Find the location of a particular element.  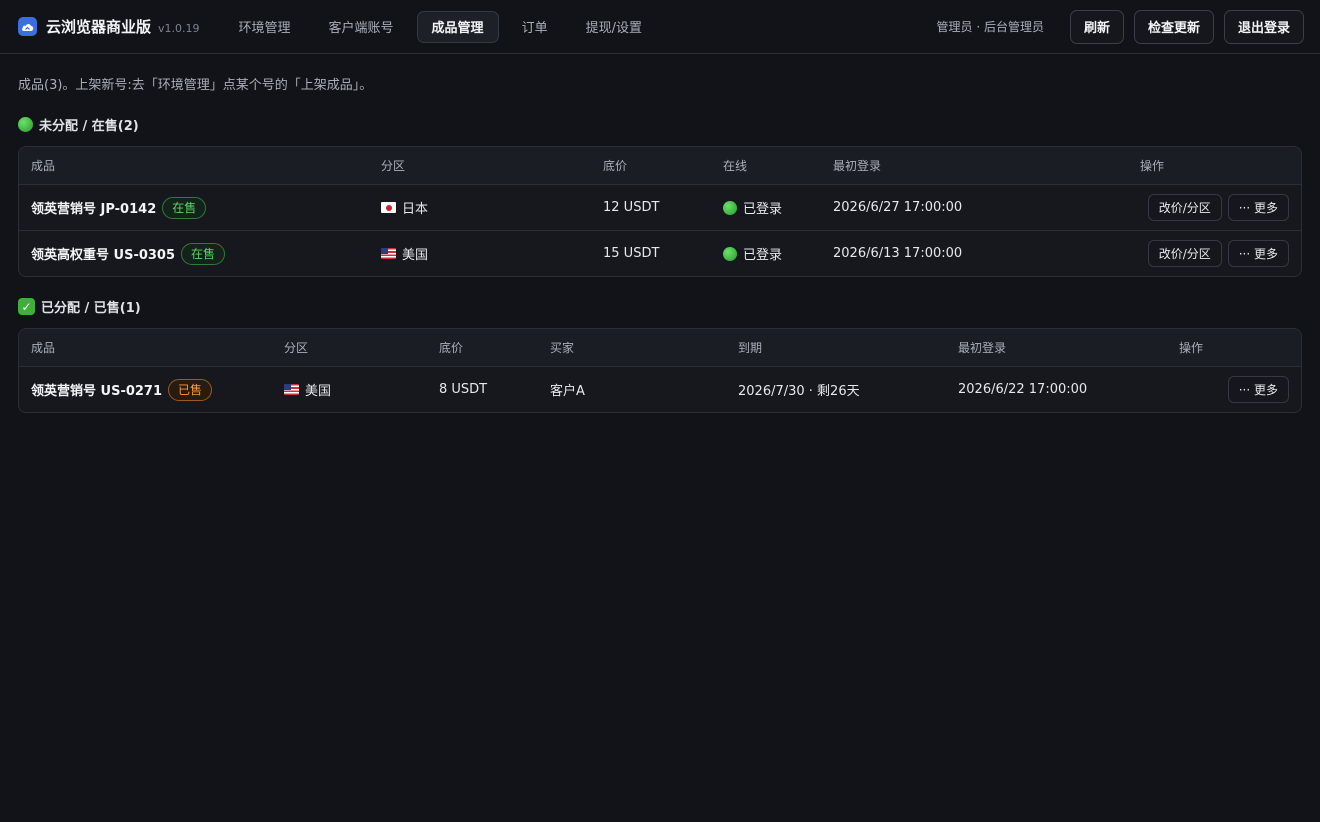

section-unassigned-label: 未分配 / 在售(2) is located at coordinates (89, 126).